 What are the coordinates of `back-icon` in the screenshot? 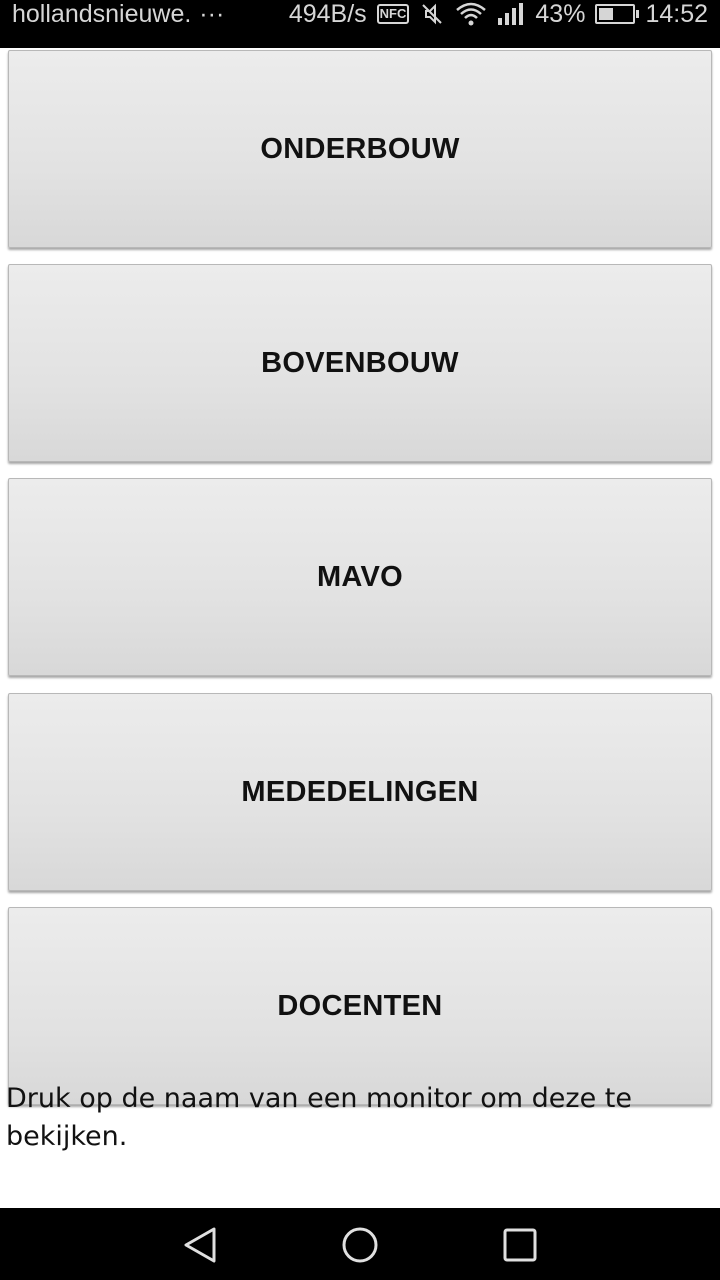 It's located at (200, 1245).